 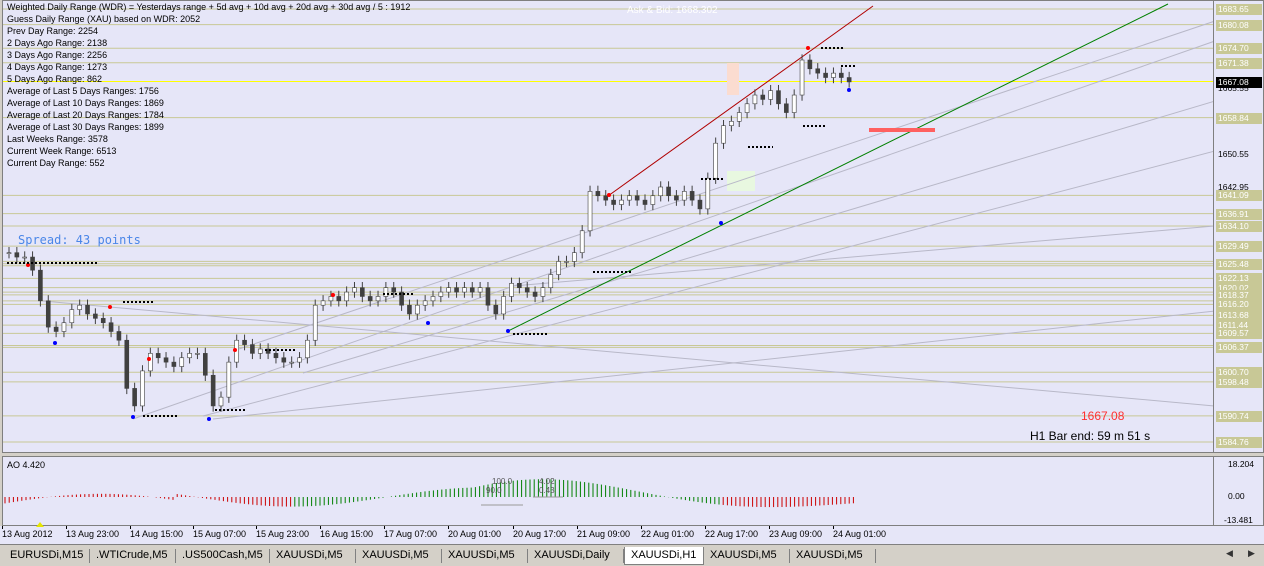 What do you see at coordinates (56, 163) in the screenshot?
I see `info-line: Current Day Range: 552` at bounding box center [56, 163].